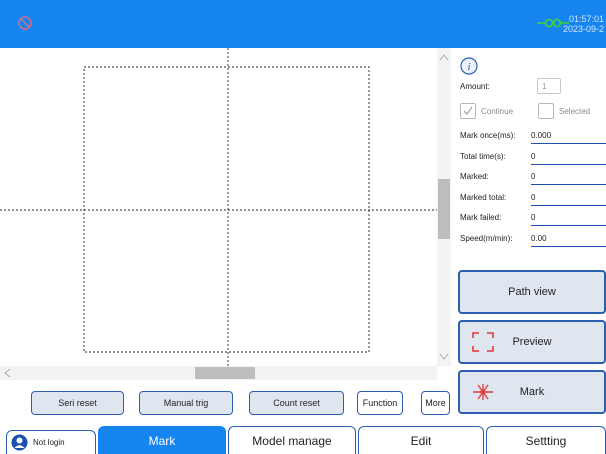 Image resolution: width=606 pixels, height=454 pixels. Describe the element at coordinates (568, 246) in the screenshot. I see `speed-underline` at that location.